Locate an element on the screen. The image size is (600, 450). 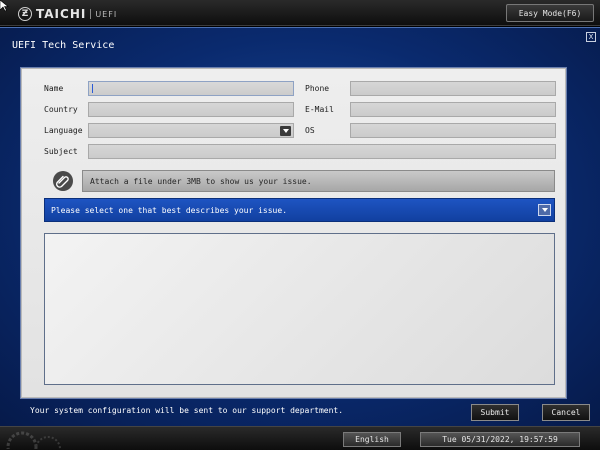
language-label: Language is located at coordinates (63, 130).